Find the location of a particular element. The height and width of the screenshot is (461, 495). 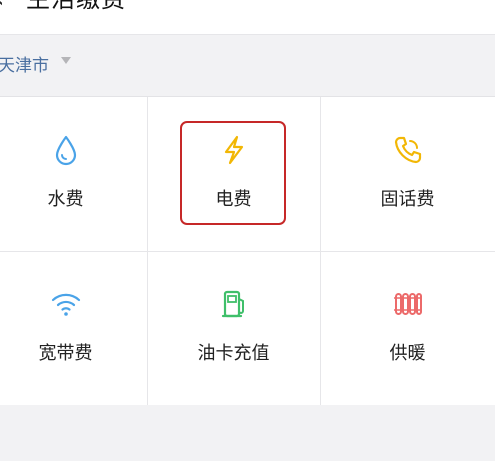

wifi-icon is located at coordinates (65, 304).